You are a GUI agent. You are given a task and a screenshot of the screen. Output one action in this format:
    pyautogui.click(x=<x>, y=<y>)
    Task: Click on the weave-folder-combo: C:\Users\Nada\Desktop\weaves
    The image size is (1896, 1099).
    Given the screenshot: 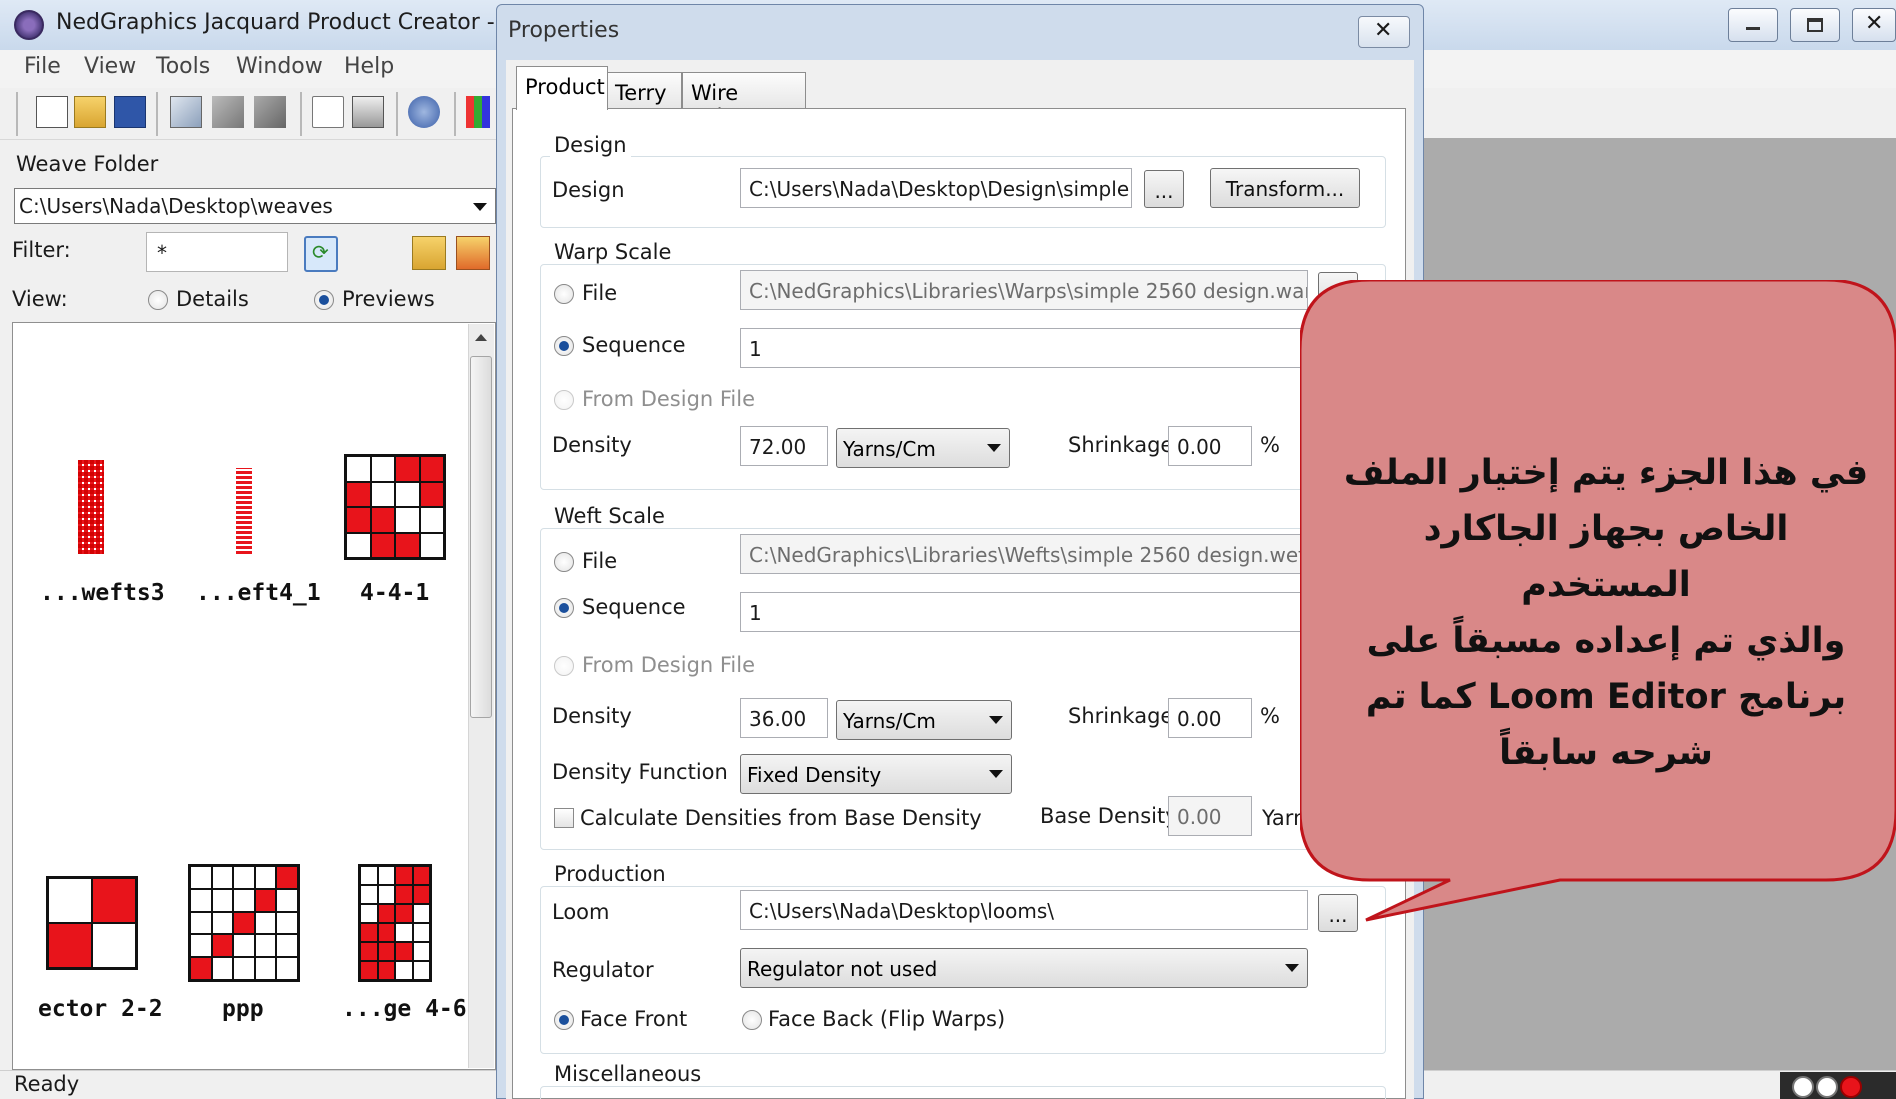 What is the action you would take?
    pyautogui.click(x=255, y=206)
    